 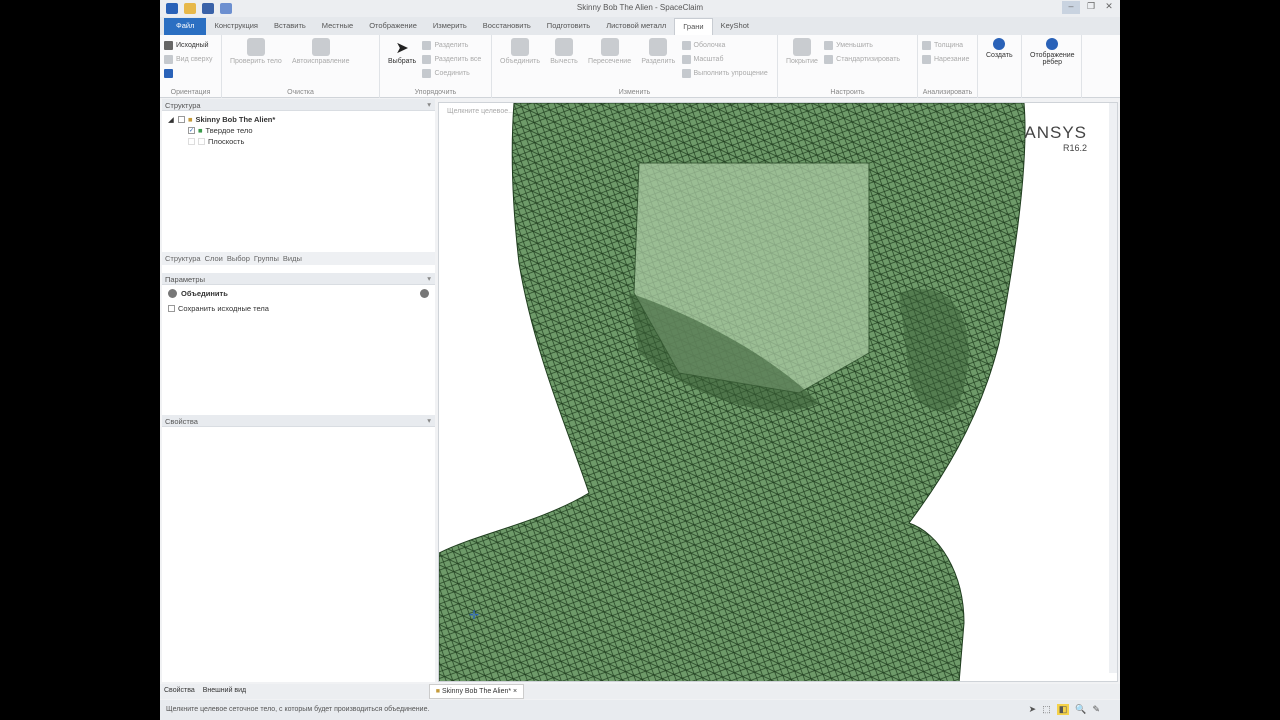 I want to click on group-orientation: Исходный Вид сверху Ориентация, so click(x=191, y=66).